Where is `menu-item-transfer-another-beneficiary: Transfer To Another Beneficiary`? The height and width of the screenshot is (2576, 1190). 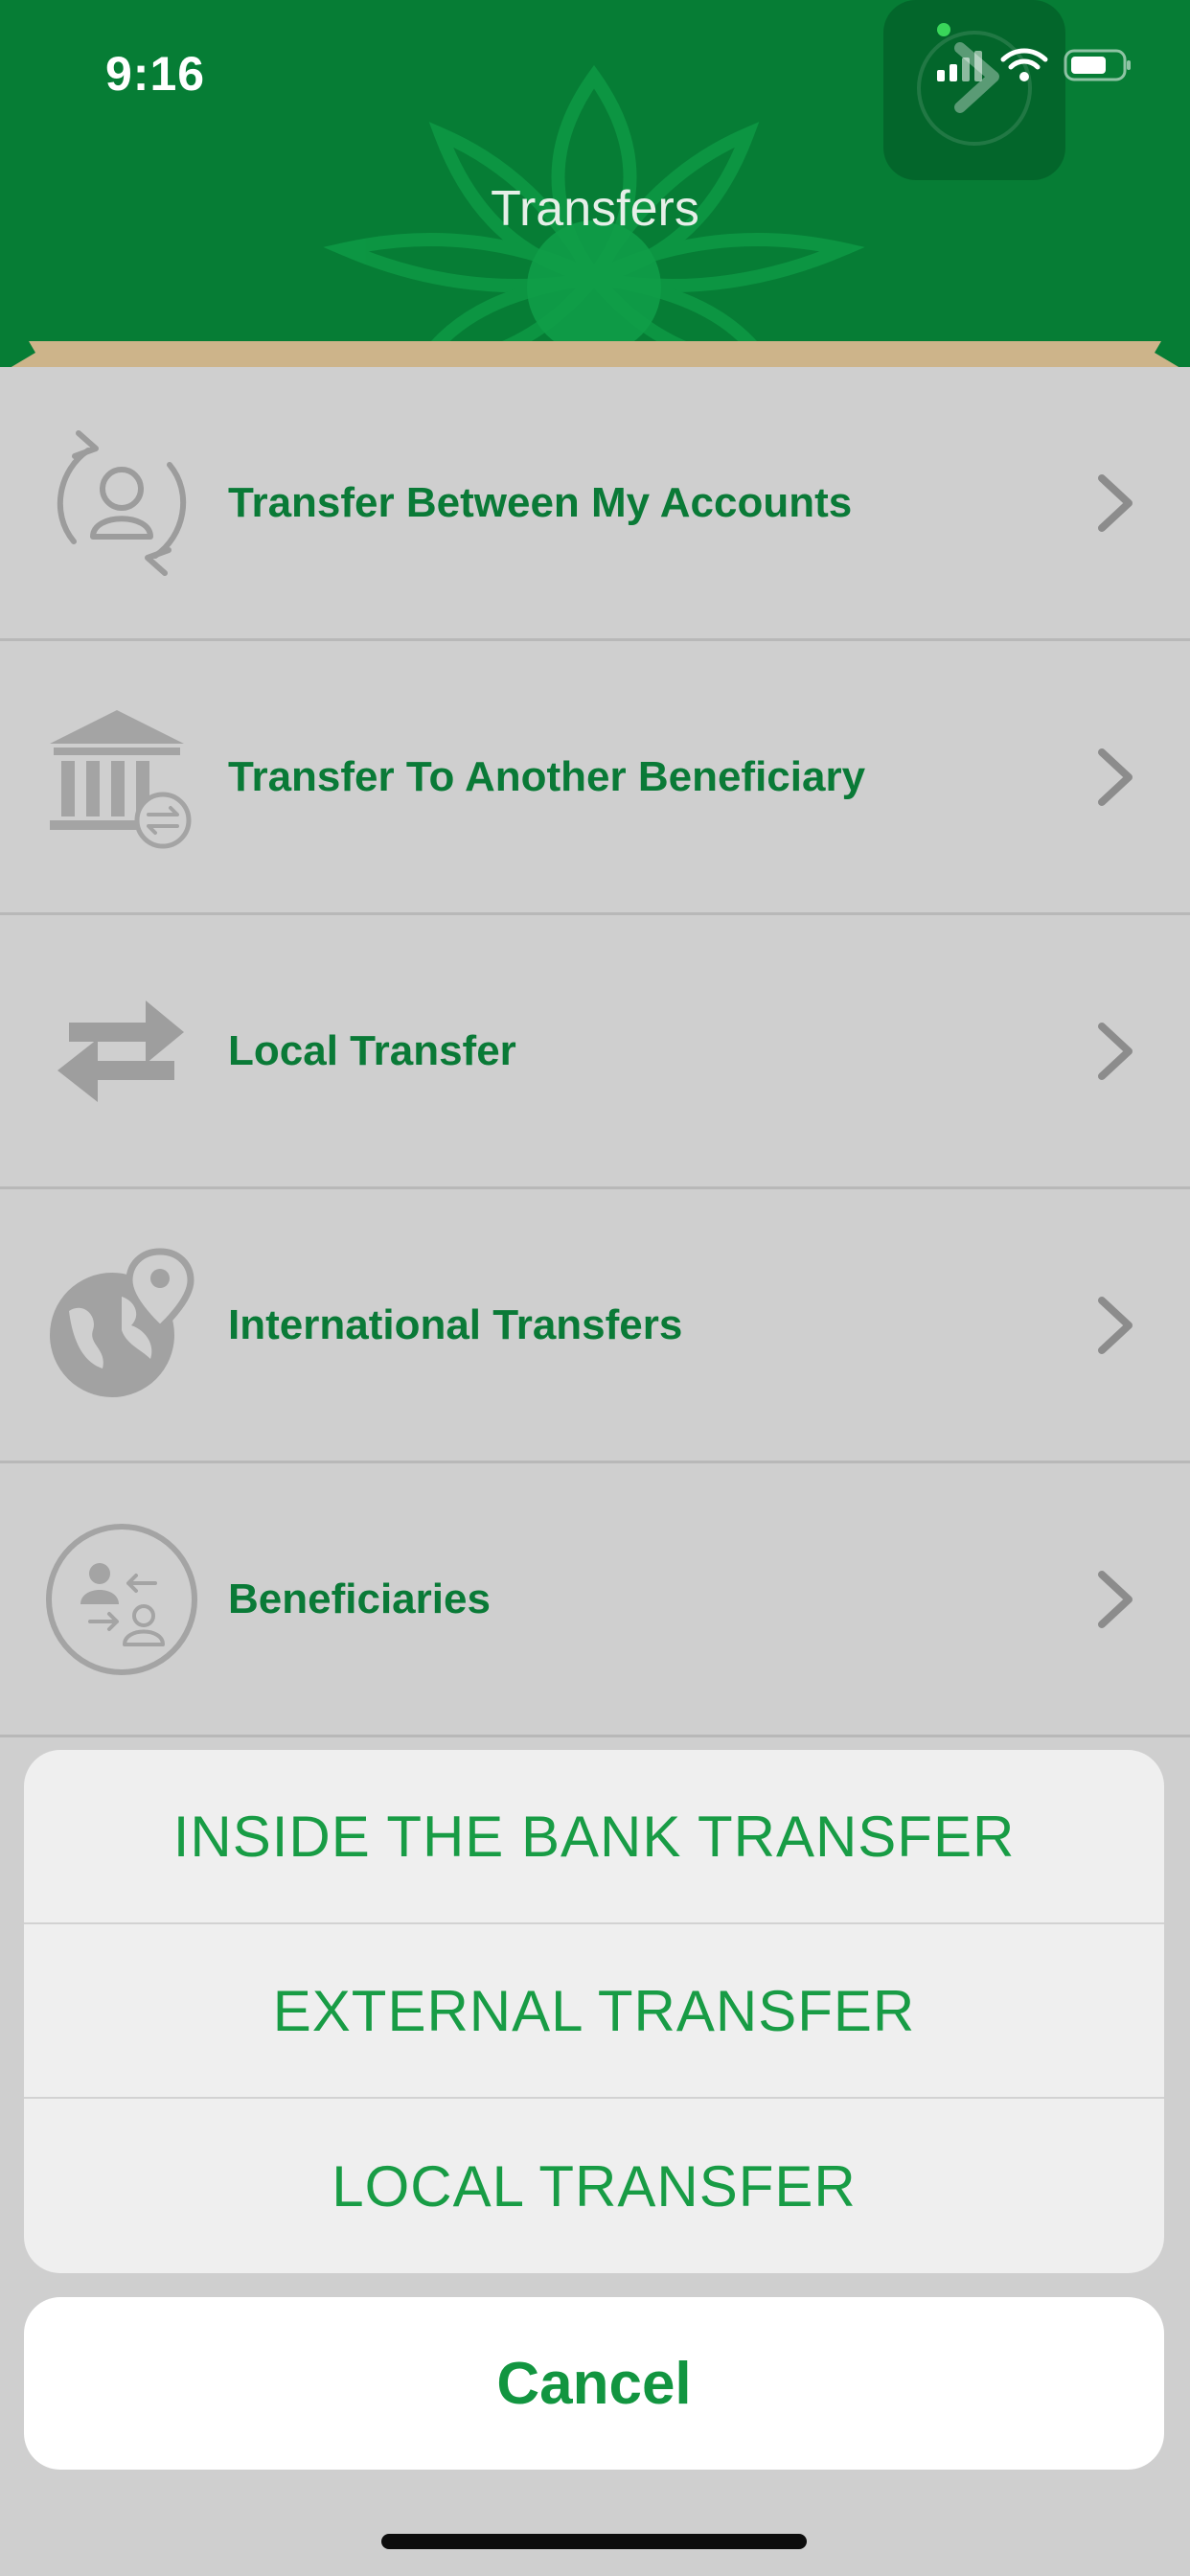 menu-item-transfer-another-beneficiary: Transfer To Another Beneficiary is located at coordinates (595, 778).